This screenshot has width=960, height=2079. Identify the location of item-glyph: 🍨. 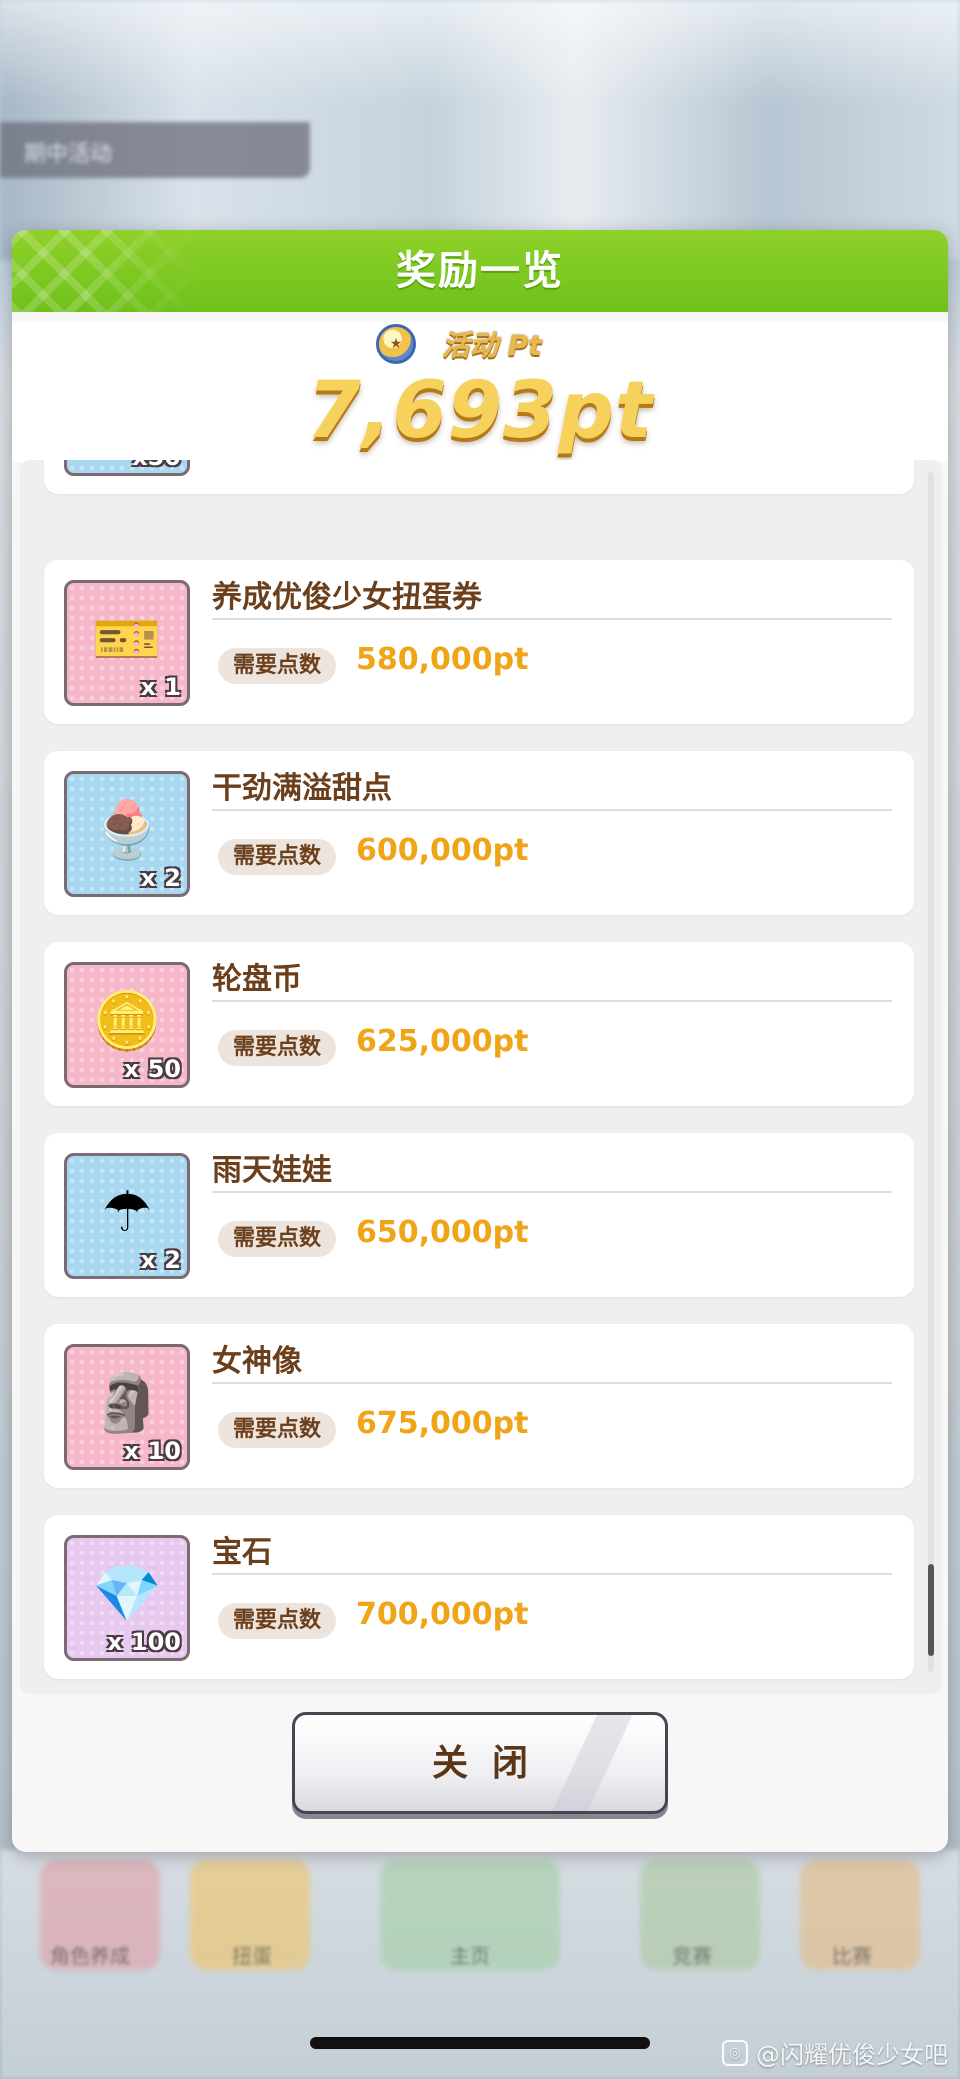
(127, 830).